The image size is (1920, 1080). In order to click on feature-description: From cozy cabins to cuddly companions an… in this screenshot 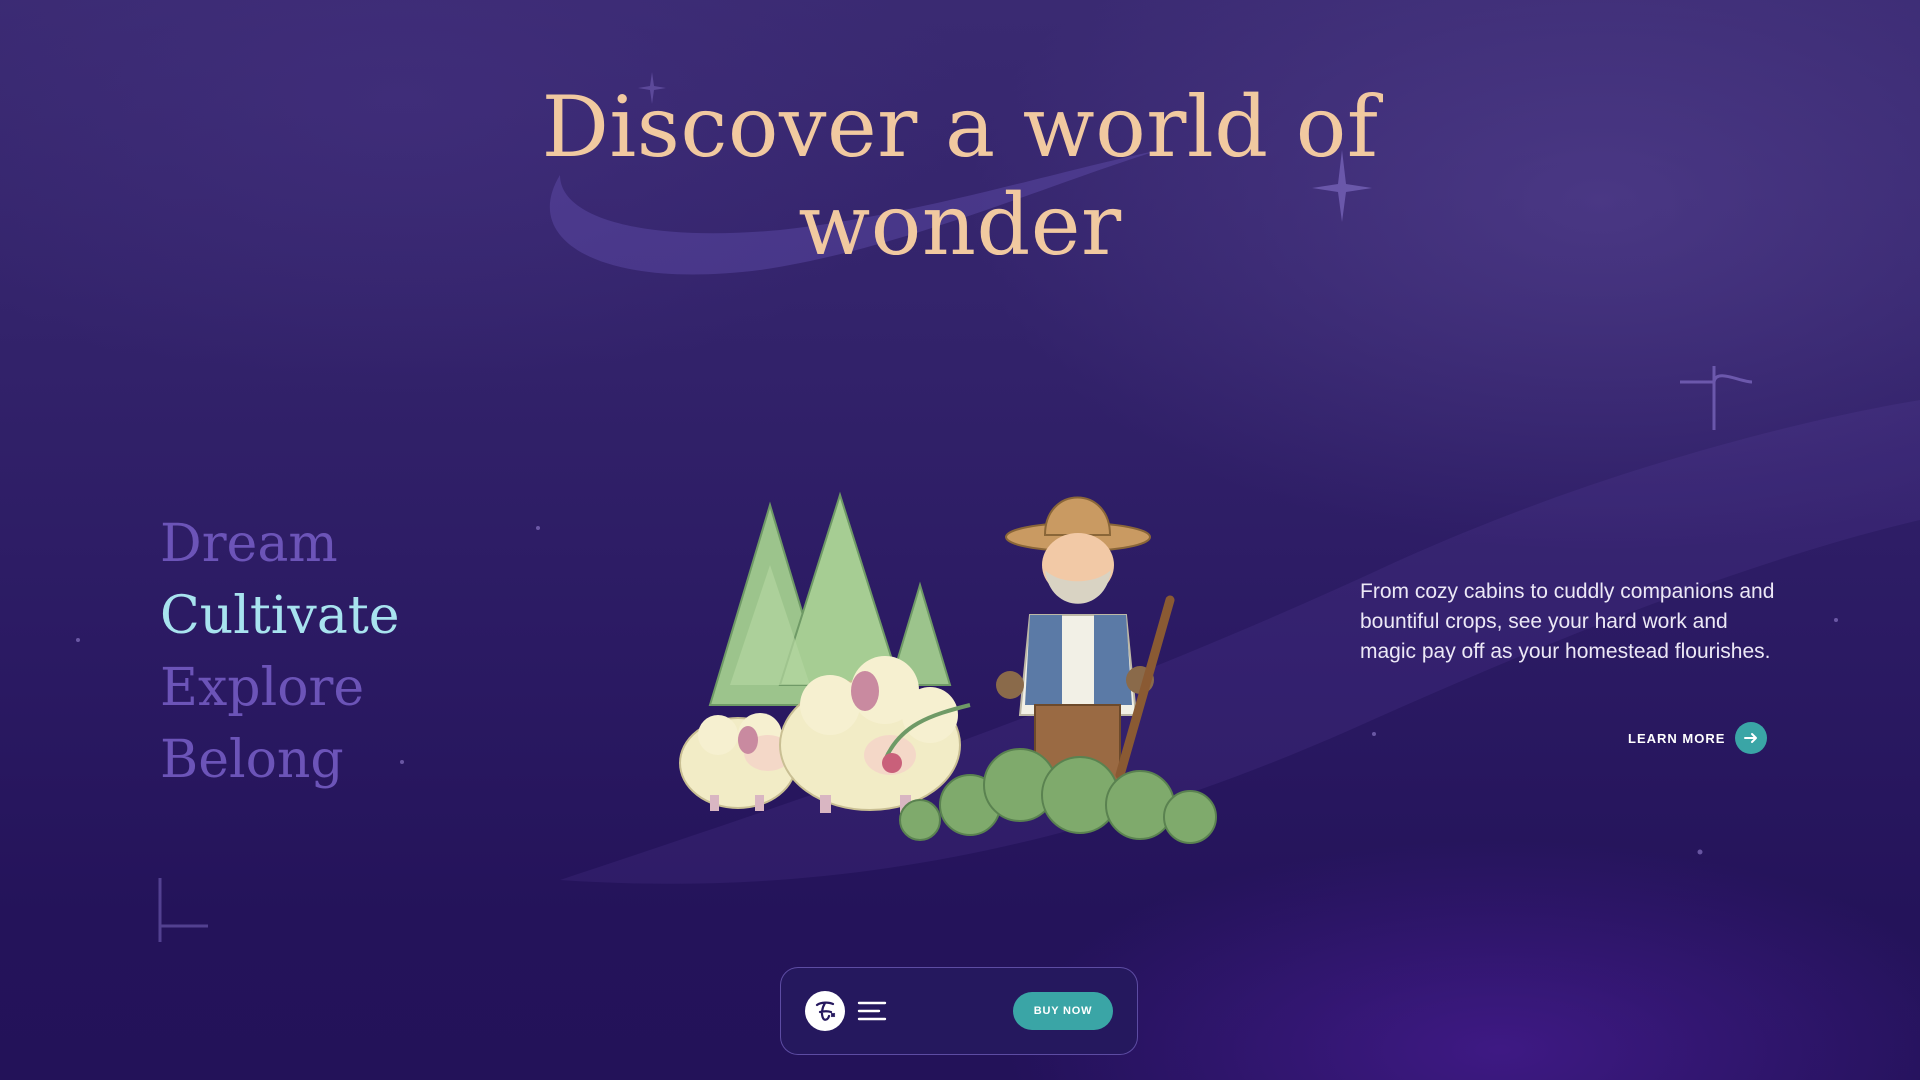, I will do `click(1567, 621)`.